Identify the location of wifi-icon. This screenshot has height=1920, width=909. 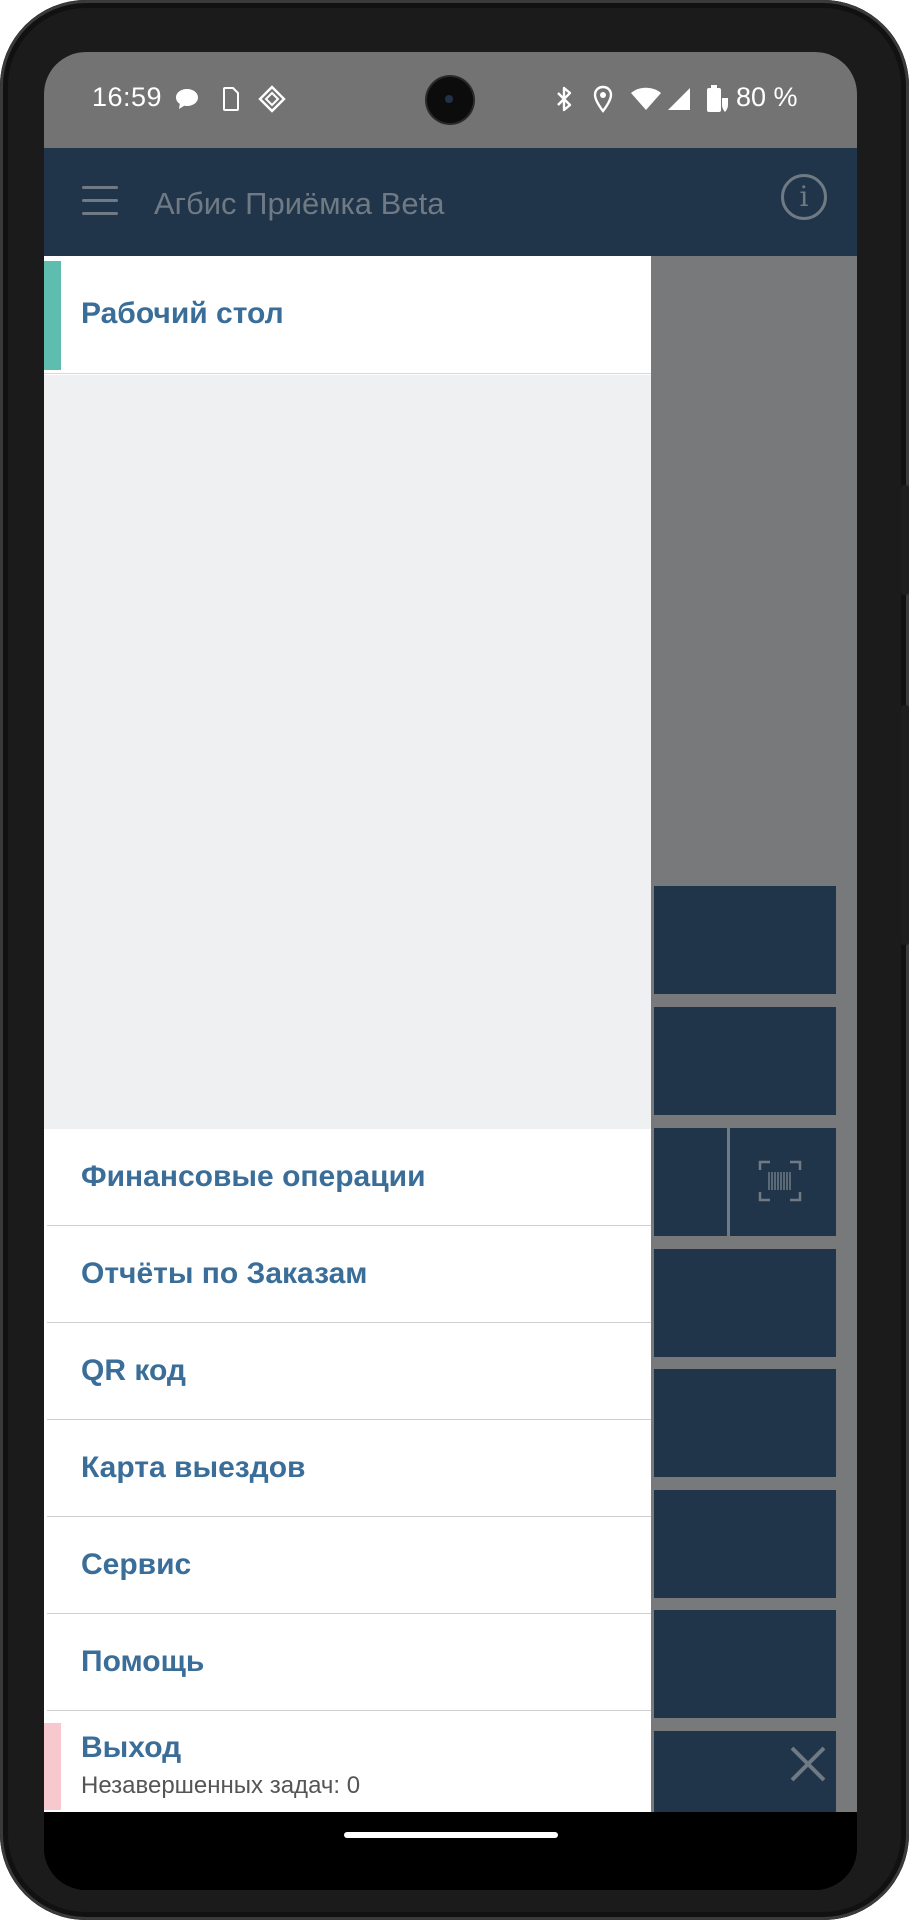
(646, 99).